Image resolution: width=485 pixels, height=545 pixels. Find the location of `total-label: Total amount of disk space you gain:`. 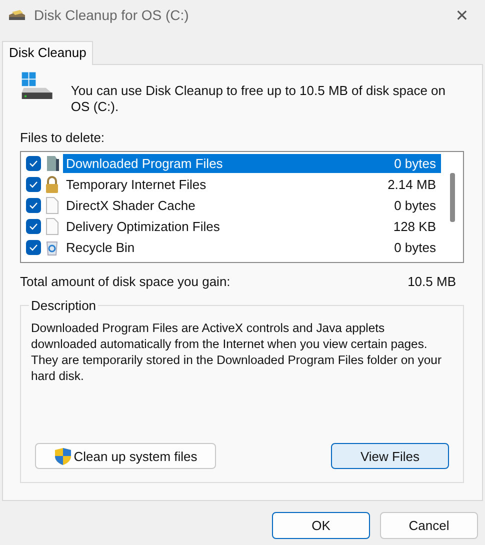

total-label: Total amount of disk space you gain: is located at coordinates (125, 281).